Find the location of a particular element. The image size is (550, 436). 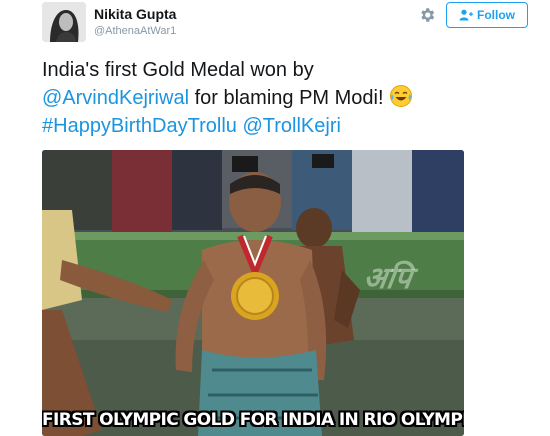

author-handle: @AthenaAtWar1 is located at coordinates (135, 31).